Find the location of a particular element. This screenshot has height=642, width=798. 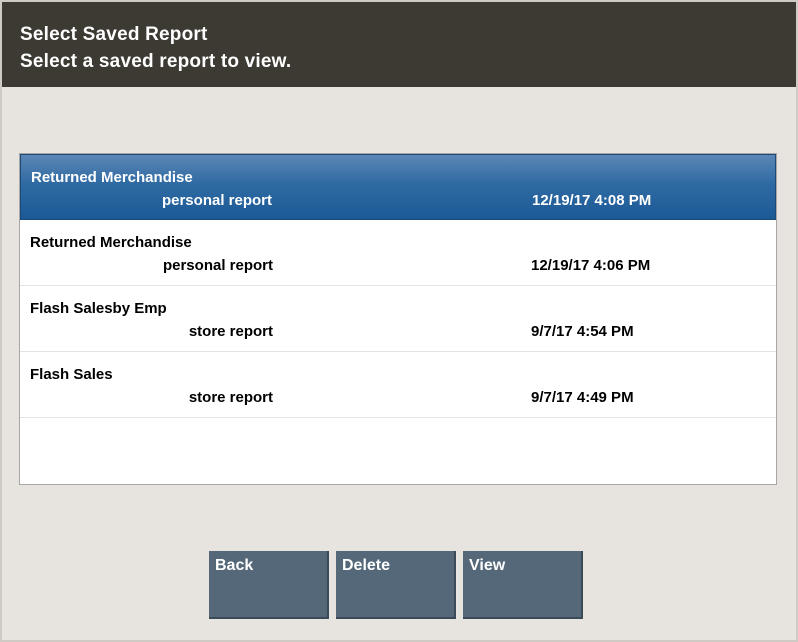

report-date: 12/19/17 4:08 PM is located at coordinates (592, 200).